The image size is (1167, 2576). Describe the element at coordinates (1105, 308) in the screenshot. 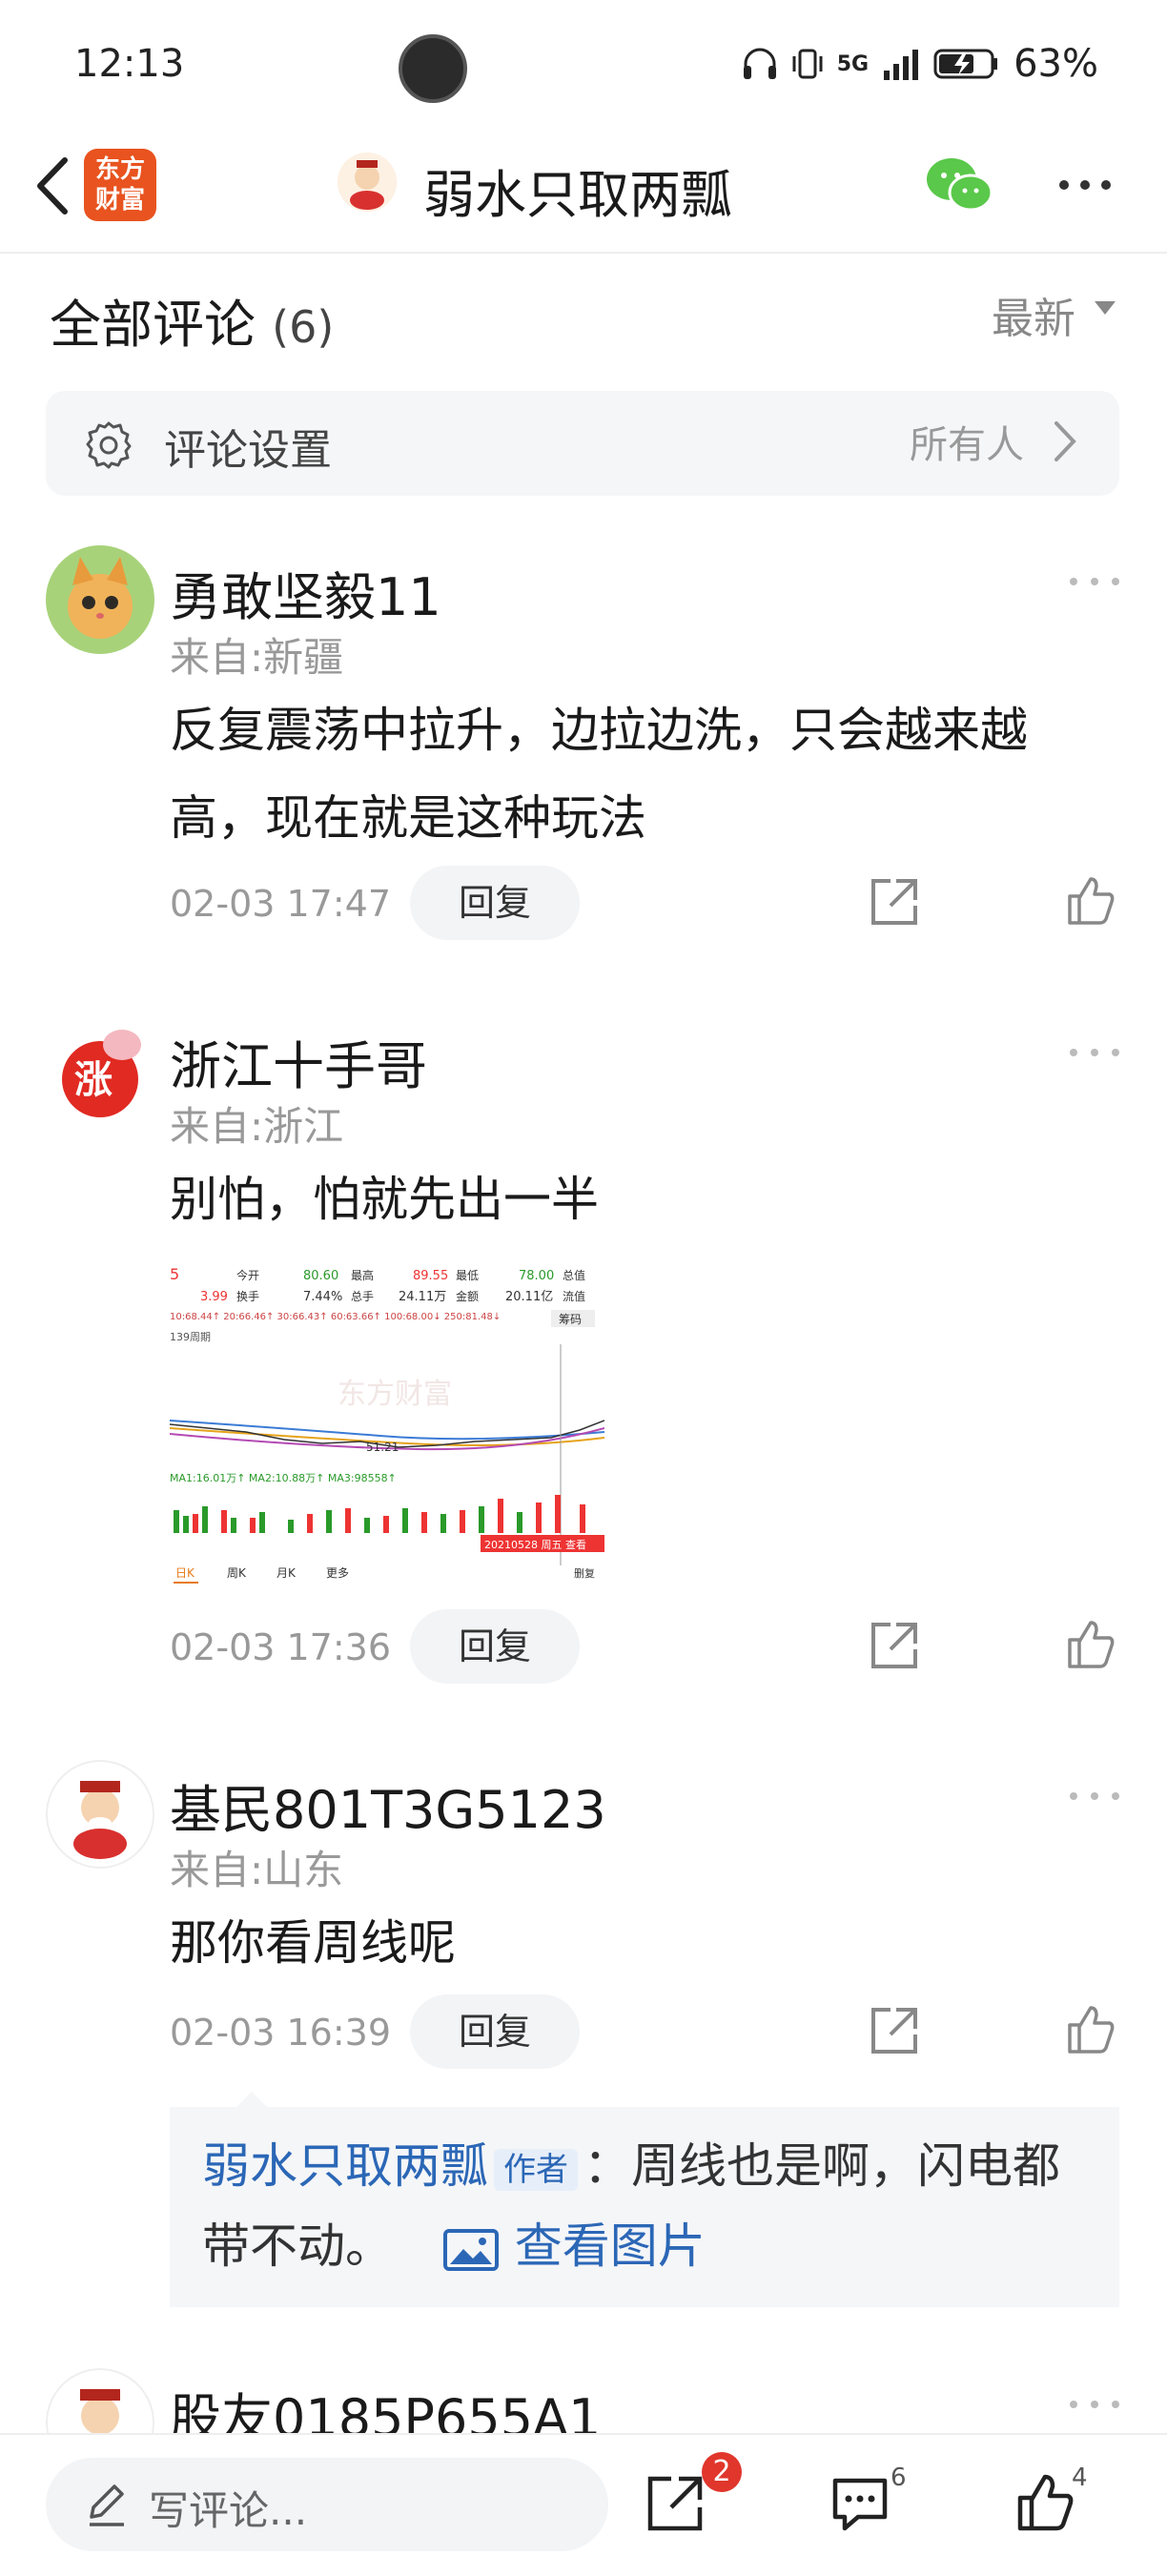

I see `caret-down-icon` at that location.